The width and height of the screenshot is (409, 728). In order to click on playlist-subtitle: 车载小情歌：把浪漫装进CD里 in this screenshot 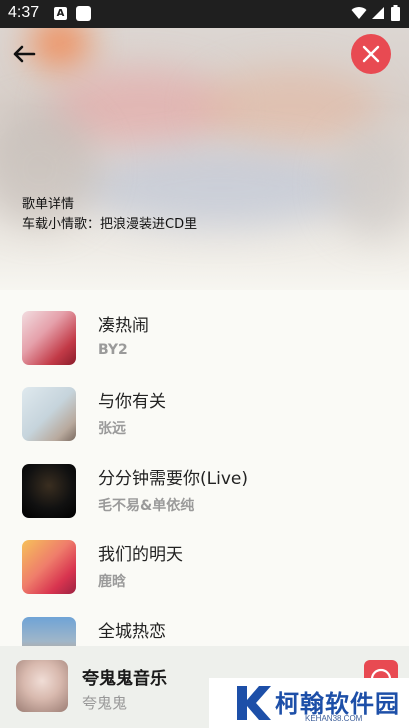, I will do `click(110, 224)`.